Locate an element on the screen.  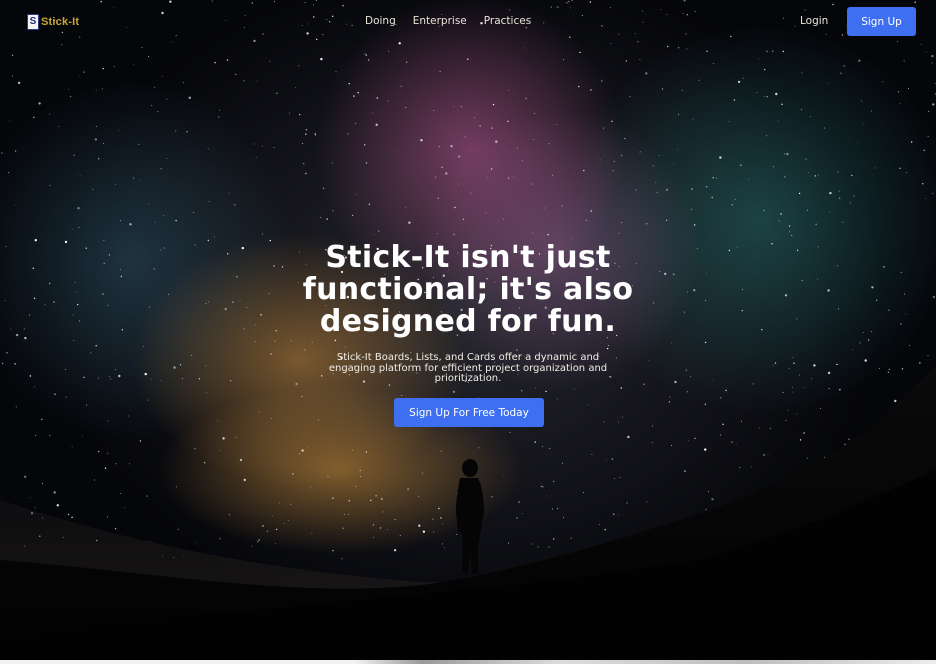
nav-link-practices: Practices is located at coordinates (507, 21).